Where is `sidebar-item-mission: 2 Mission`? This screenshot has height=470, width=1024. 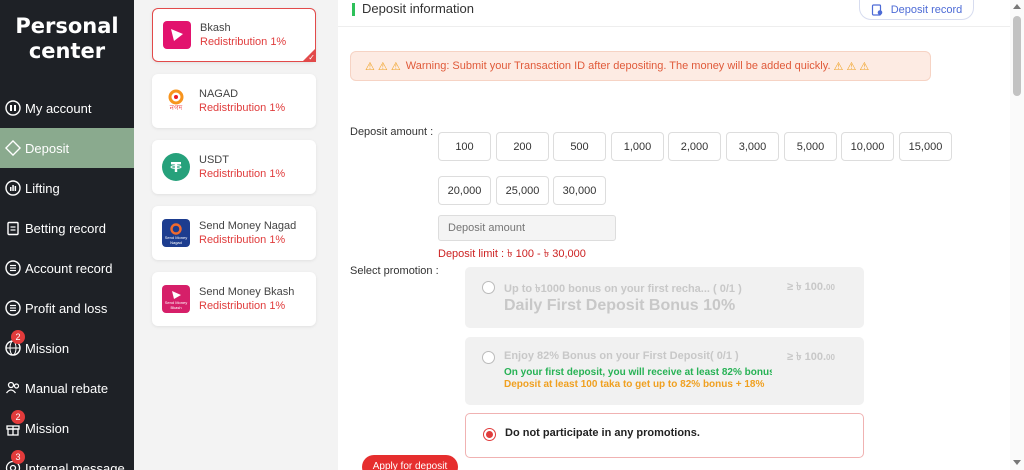
sidebar-item-mission: 2 Mission is located at coordinates (67, 348).